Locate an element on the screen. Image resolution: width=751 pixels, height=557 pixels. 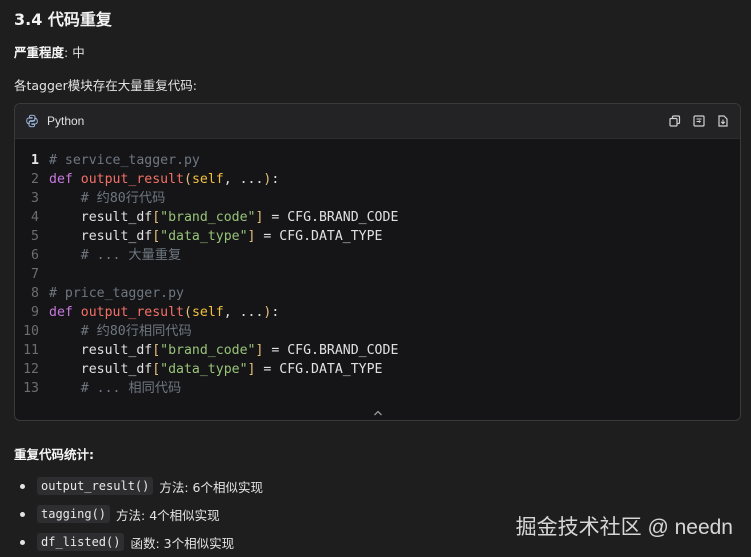
line-number: 9 is located at coordinates (35, 312).